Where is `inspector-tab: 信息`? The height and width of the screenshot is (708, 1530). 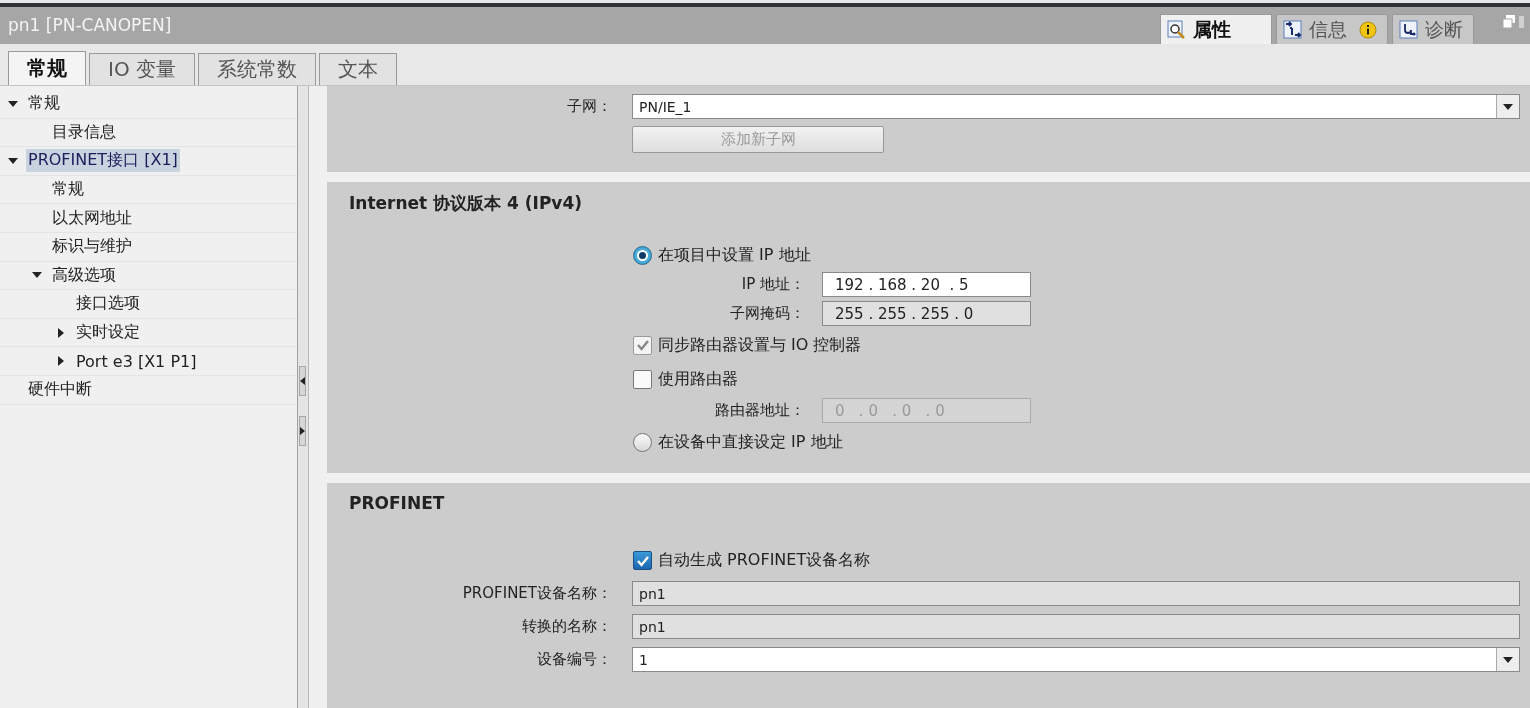
inspector-tab: 信息 is located at coordinates (1332, 29).